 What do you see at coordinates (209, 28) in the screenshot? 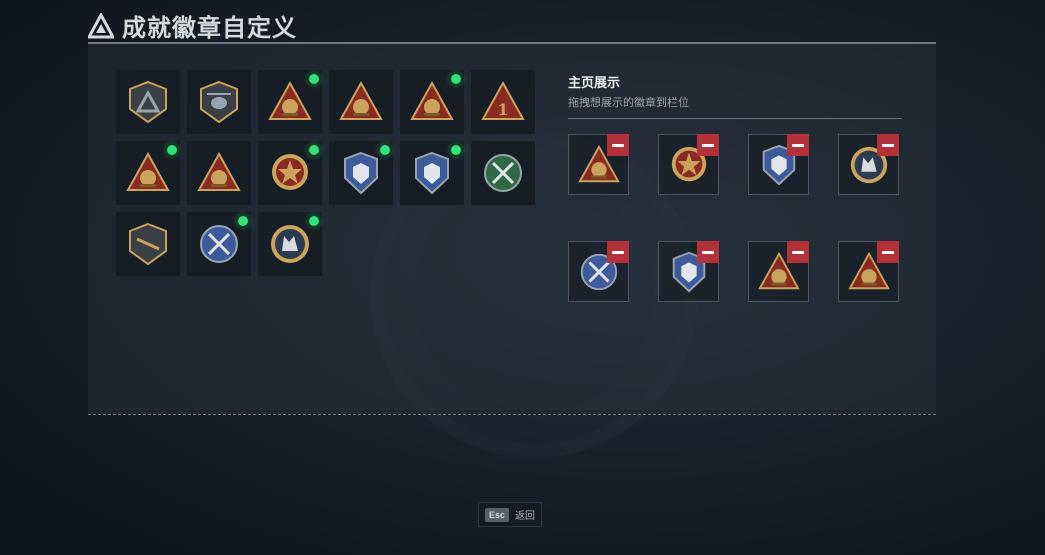
I see `page-title: 成就徽章自定义` at bounding box center [209, 28].